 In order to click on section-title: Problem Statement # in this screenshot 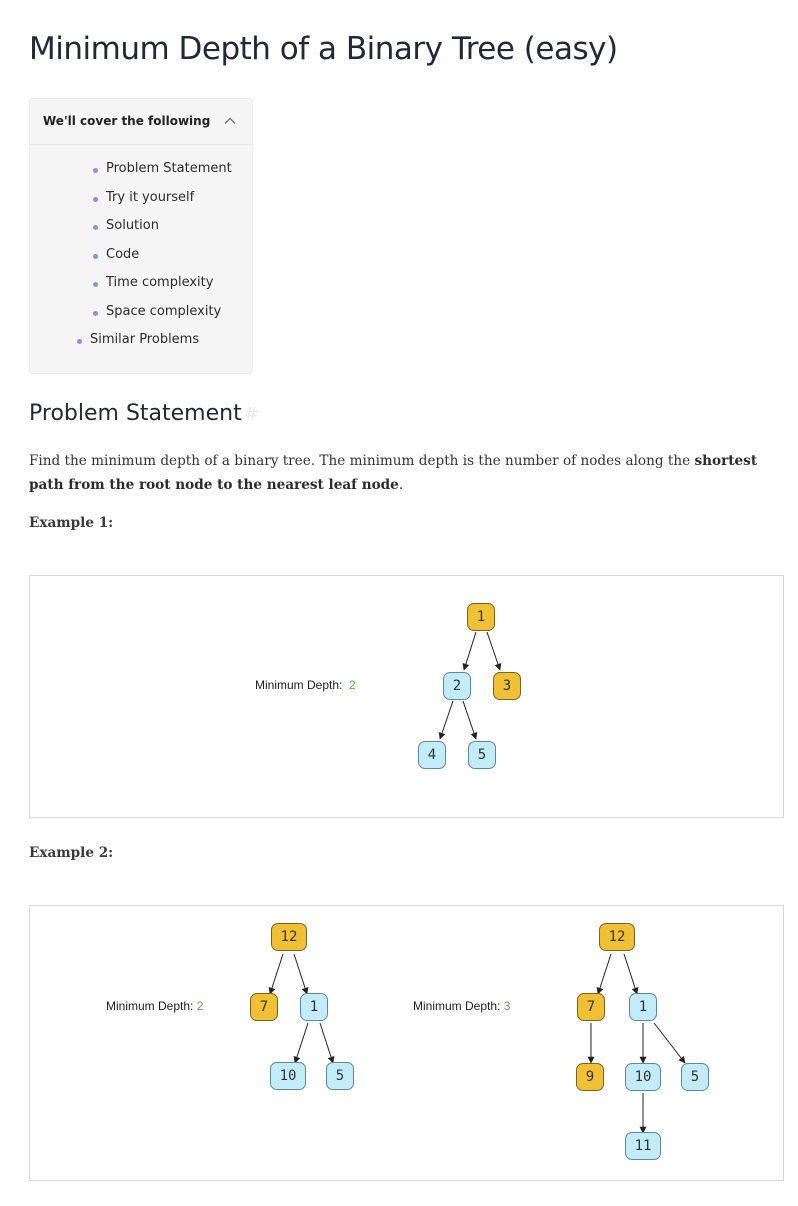, I will do `click(144, 413)`.